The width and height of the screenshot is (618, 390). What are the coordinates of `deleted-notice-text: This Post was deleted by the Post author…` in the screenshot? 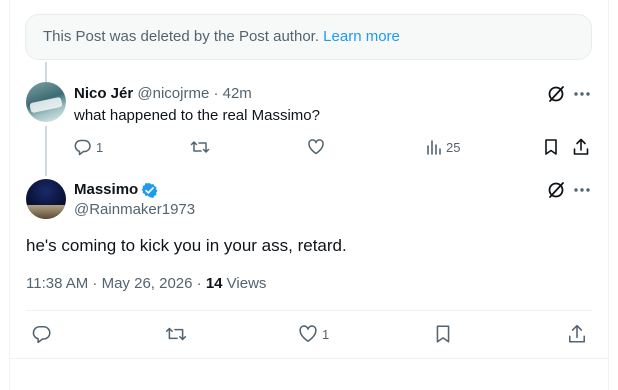 It's located at (183, 36).